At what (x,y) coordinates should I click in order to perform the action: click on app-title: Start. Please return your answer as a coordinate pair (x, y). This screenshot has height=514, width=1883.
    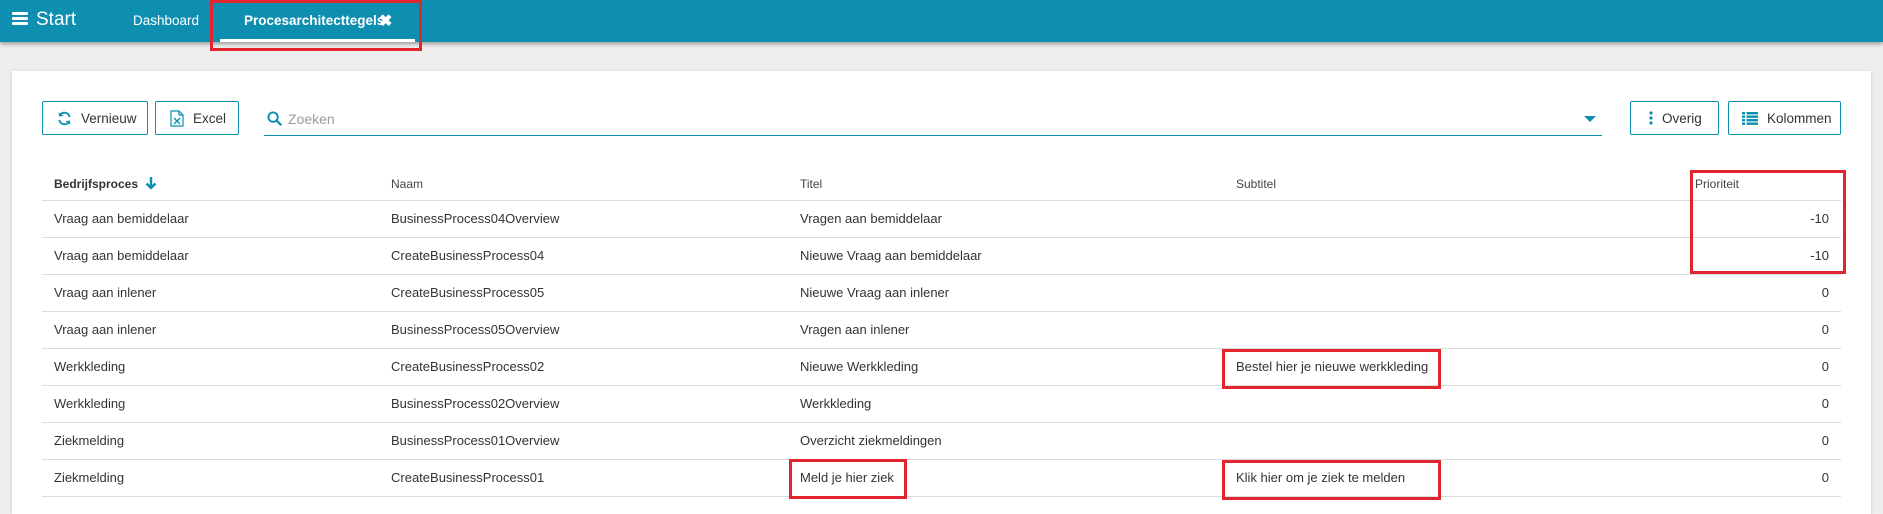
    Looking at the image, I should click on (56, 20).